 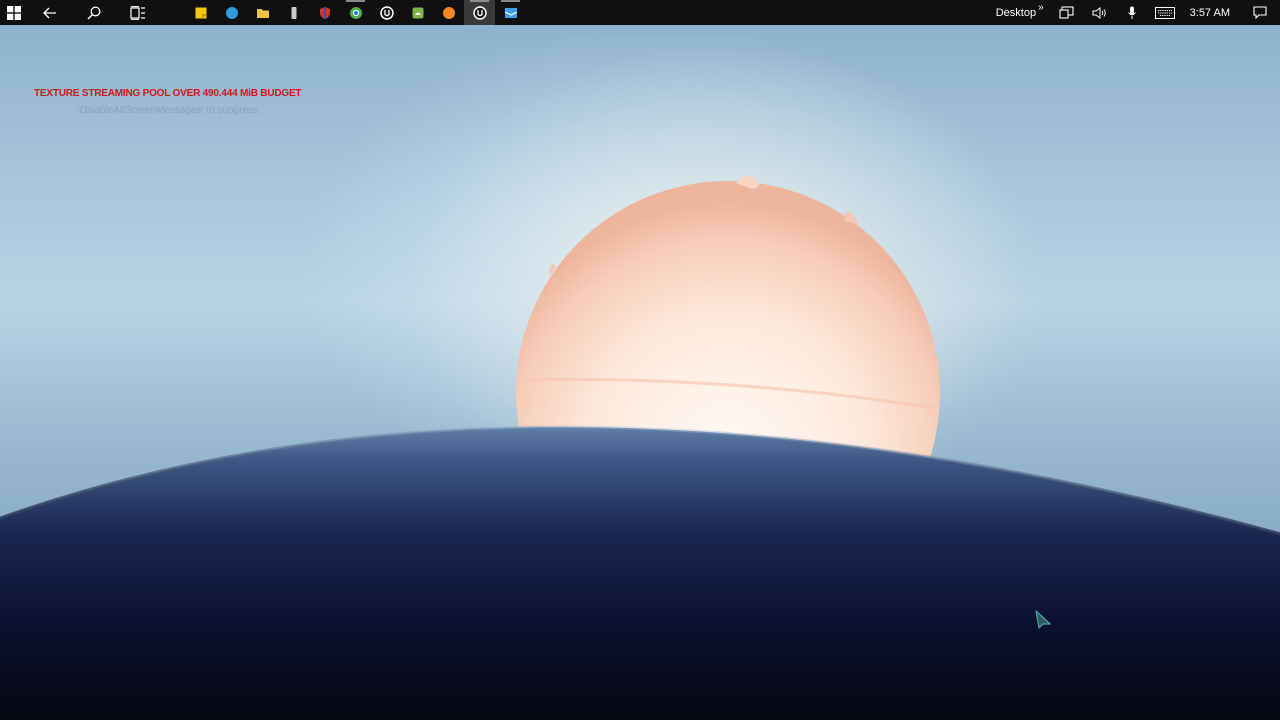 I want to click on unreal-engine-running-icon, so click(x=479, y=12).